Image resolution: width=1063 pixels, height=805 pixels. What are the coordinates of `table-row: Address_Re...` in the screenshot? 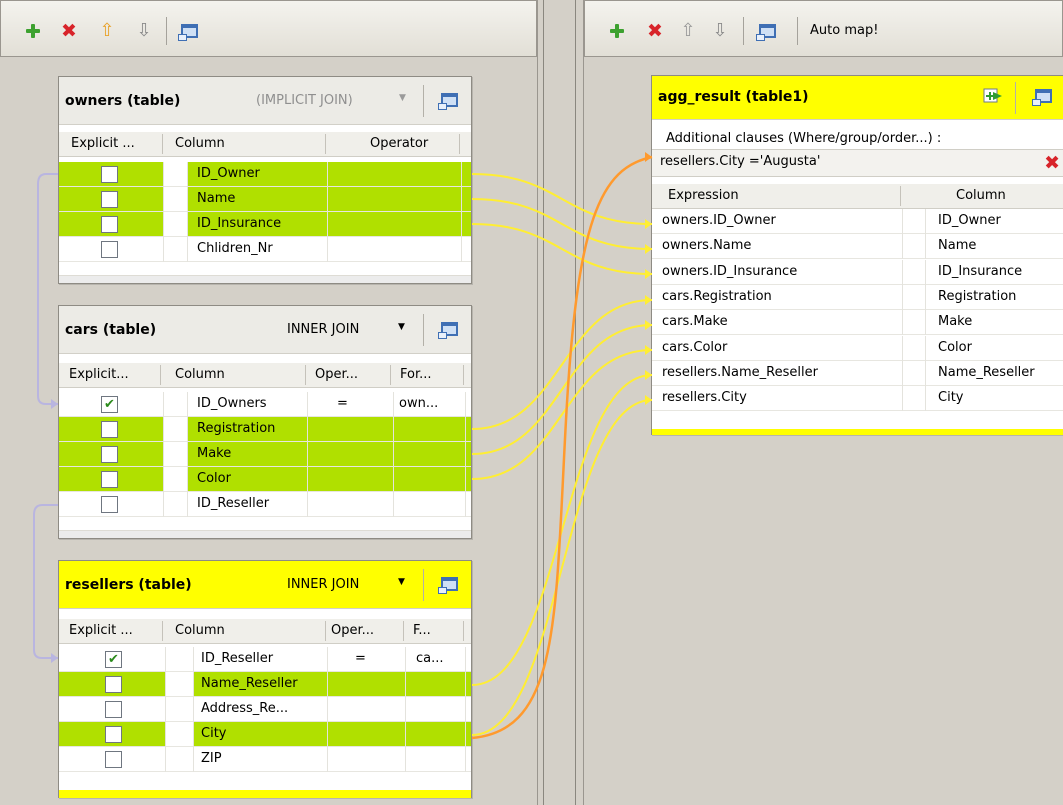 It's located at (265, 709).